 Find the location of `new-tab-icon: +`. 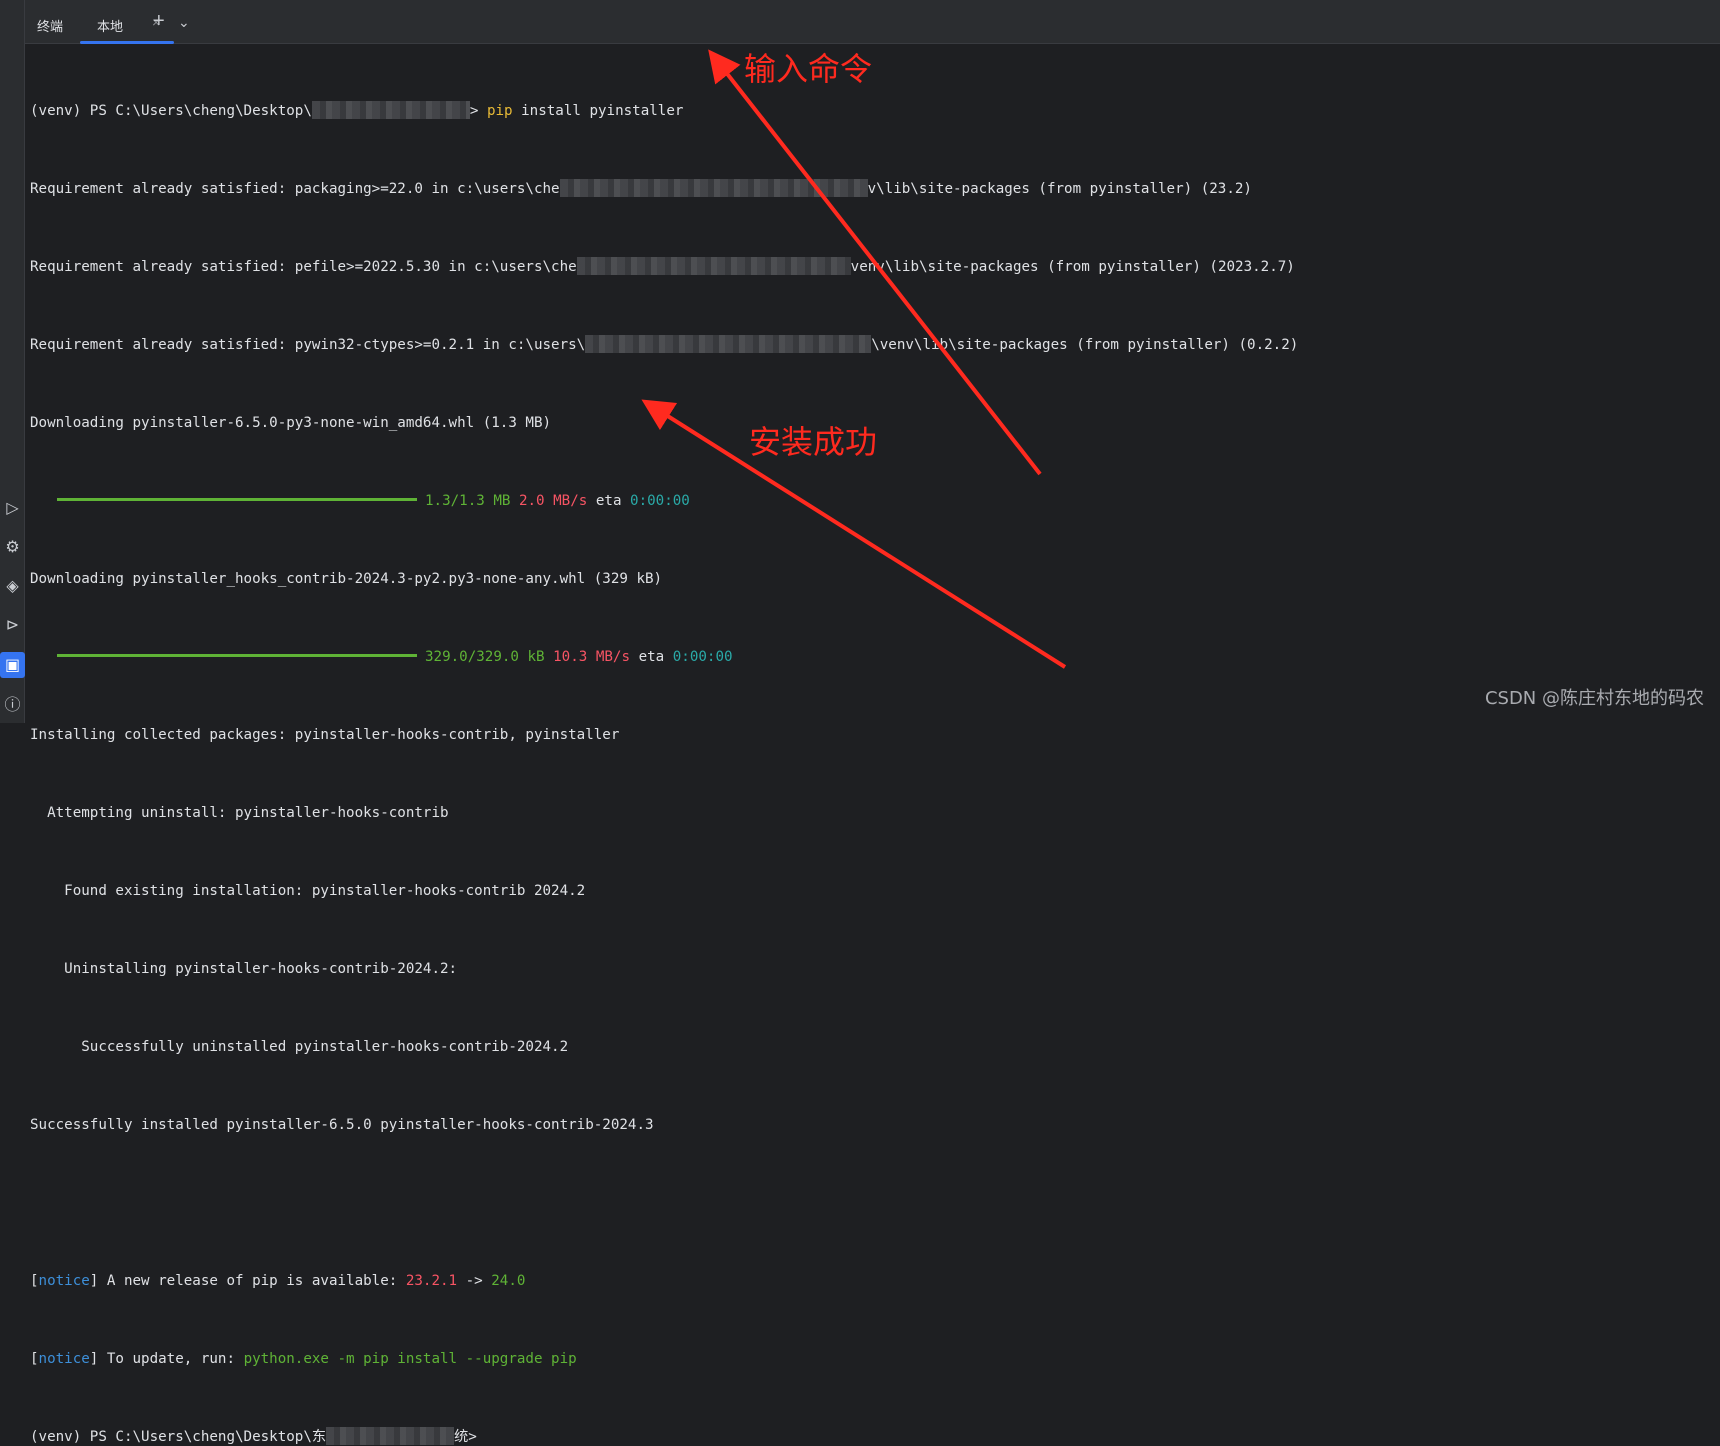

new-tab-icon: + is located at coordinates (159, 21).